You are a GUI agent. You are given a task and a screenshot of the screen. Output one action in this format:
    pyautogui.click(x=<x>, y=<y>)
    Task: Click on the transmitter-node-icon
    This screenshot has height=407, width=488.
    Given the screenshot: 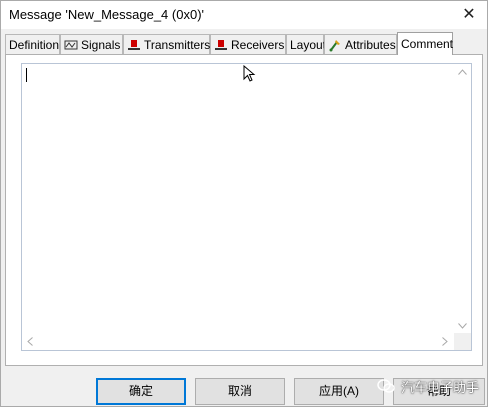 What is the action you would take?
    pyautogui.click(x=134, y=45)
    